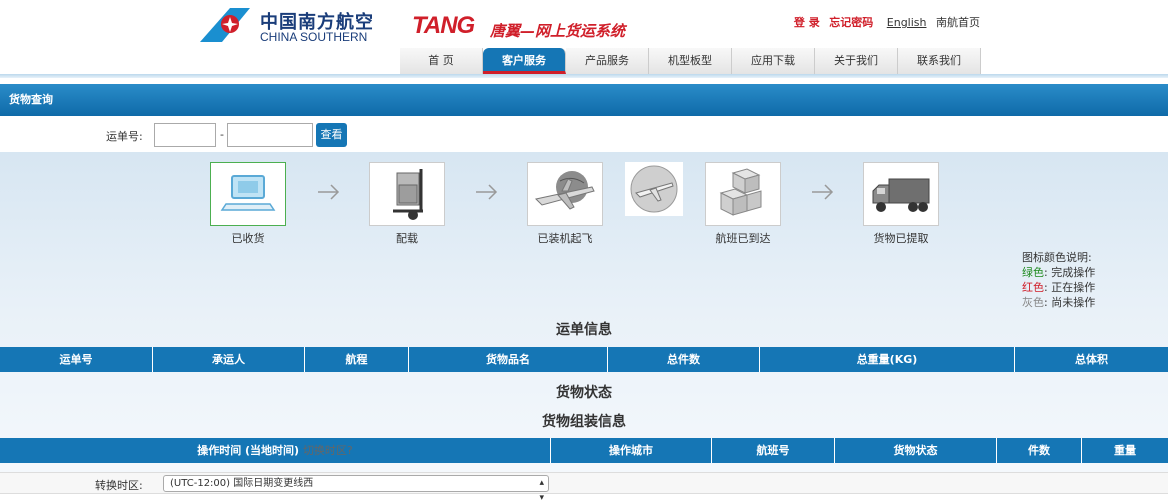  What do you see at coordinates (270, 135) in the screenshot?
I see `awb-number-input` at bounding box center [270, 135].